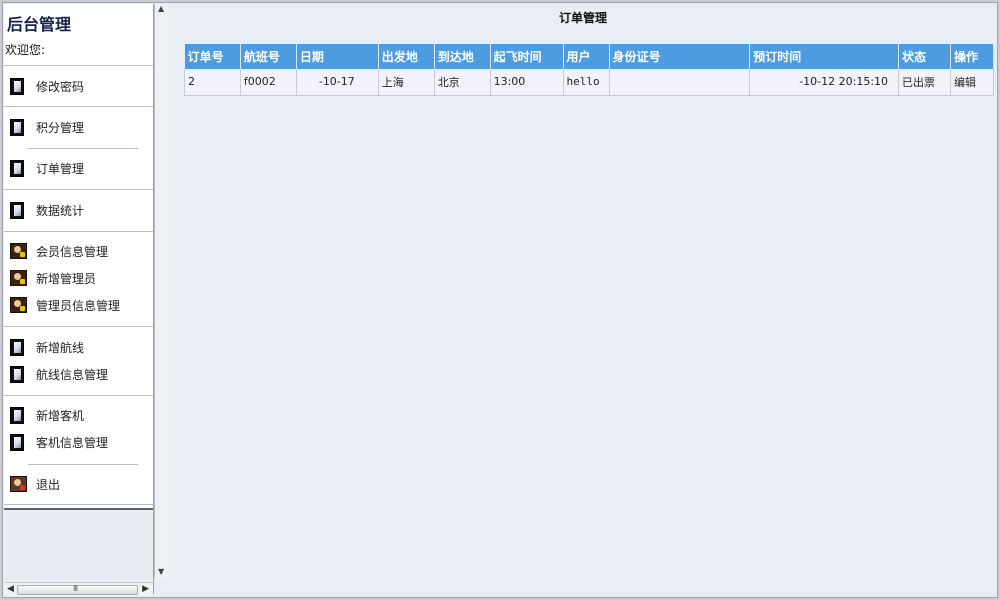  Describe the element at coordinates (680, 82) in the screenshot. I see `cell-id-number` at that location.